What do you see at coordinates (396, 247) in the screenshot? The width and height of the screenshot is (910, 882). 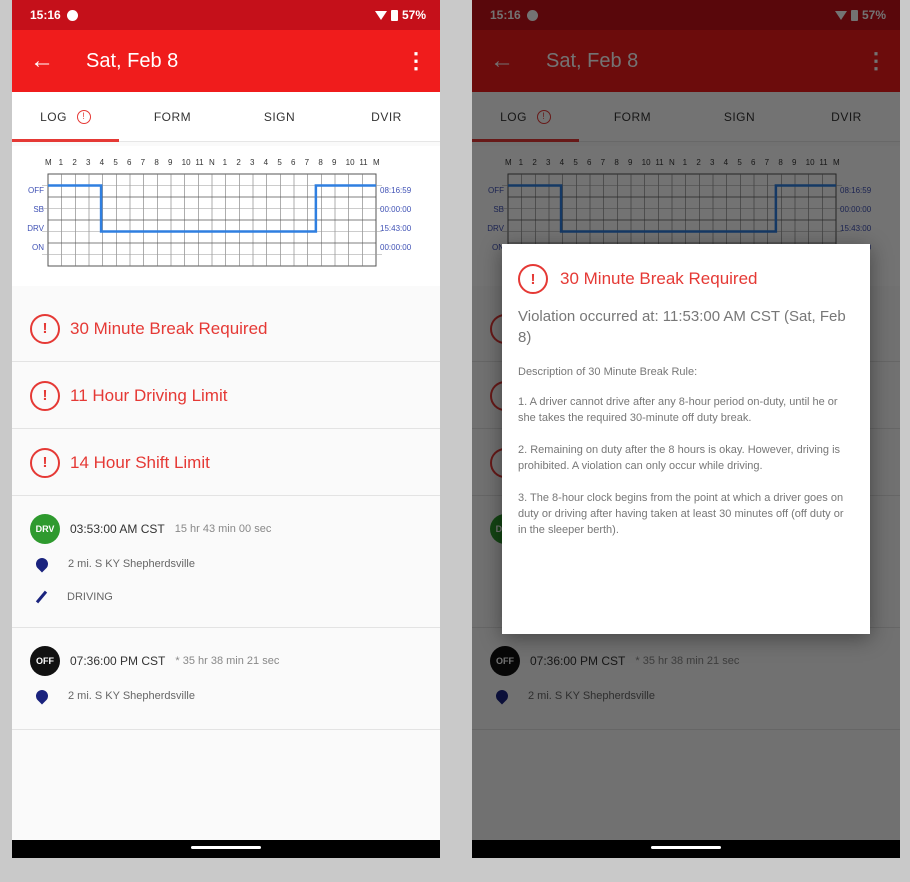 I see `total-on: 00:00:00` at bounding box center [396, 247].